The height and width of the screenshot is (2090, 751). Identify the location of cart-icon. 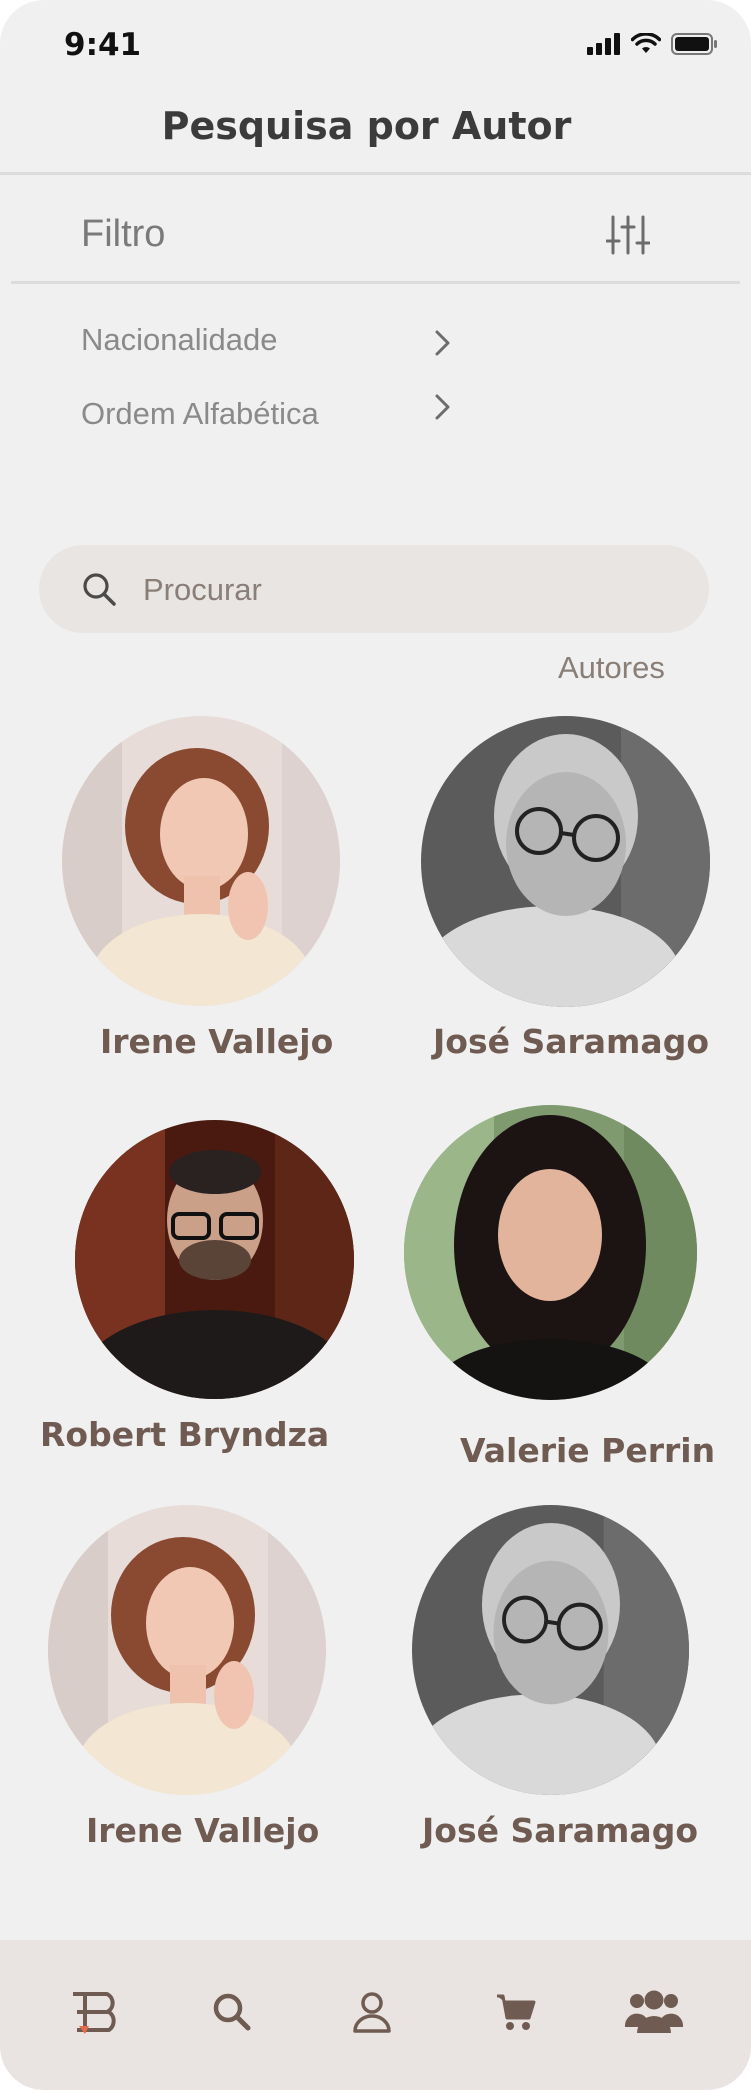
(516, 2012).